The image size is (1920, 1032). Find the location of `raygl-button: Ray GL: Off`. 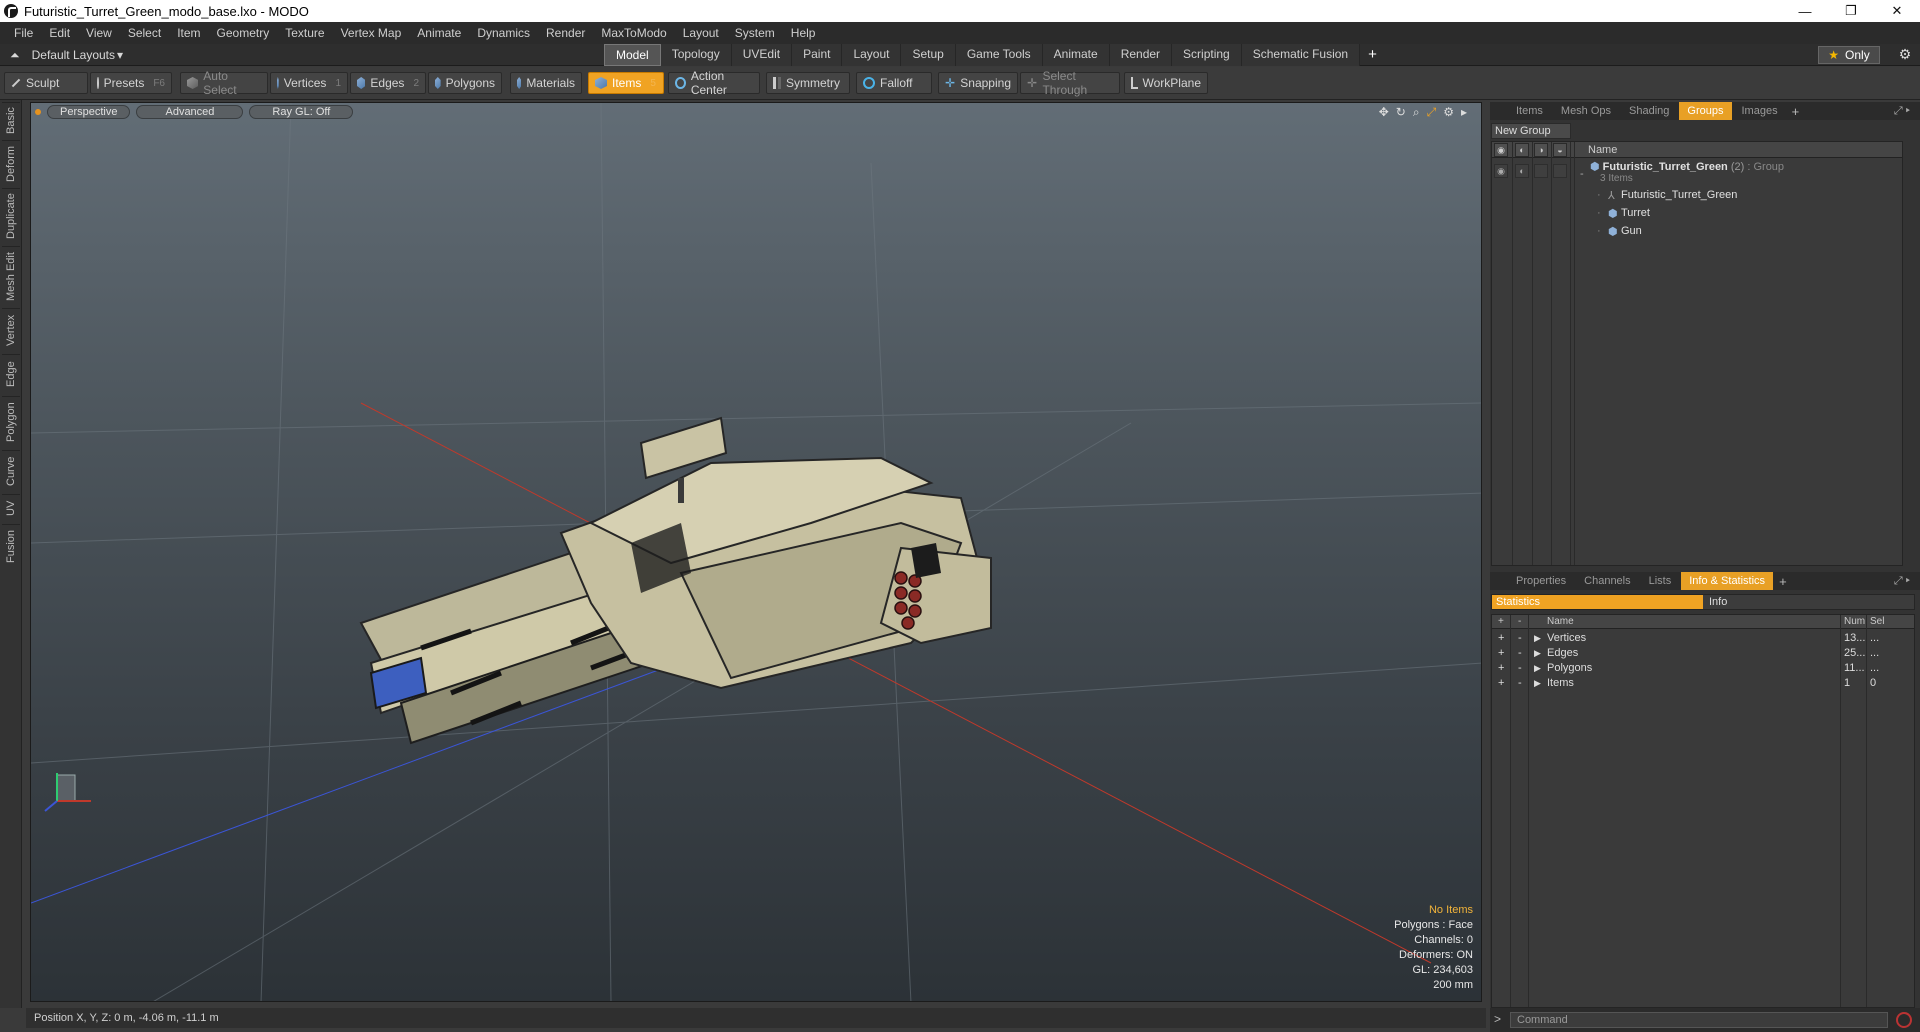

raygl-button: Ray GL: Off is located at coordinates (301, 112).